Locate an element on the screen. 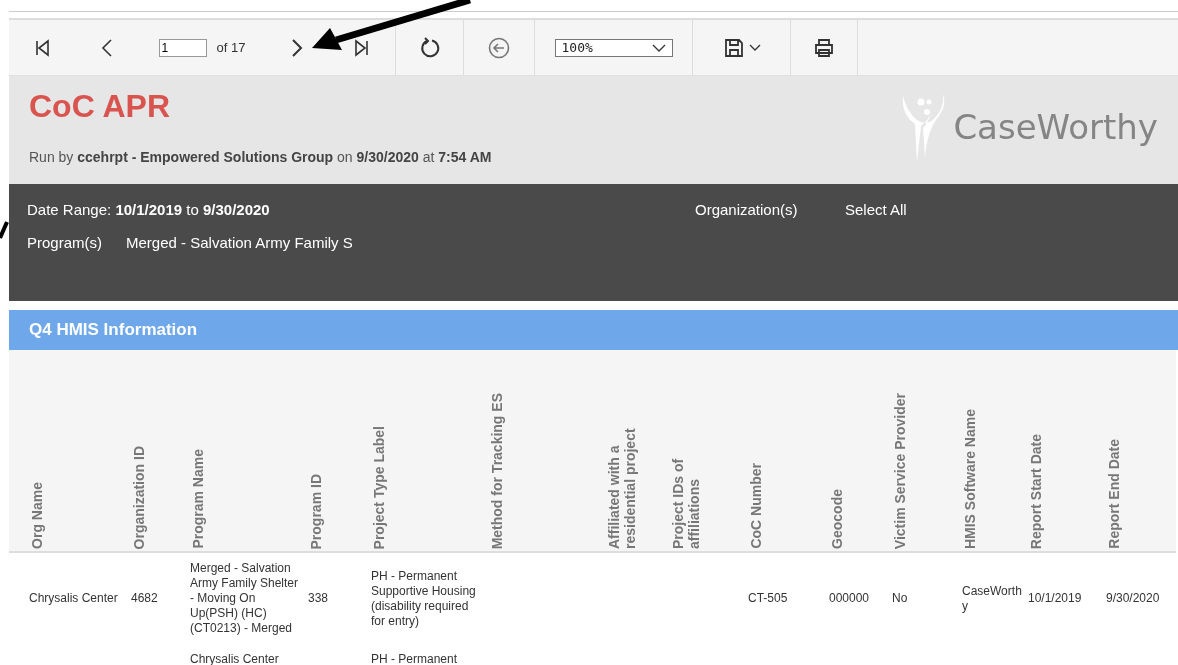 The height and width of the screenshot is (665, 1178). printer-icon is located at coordinates (824, 47).